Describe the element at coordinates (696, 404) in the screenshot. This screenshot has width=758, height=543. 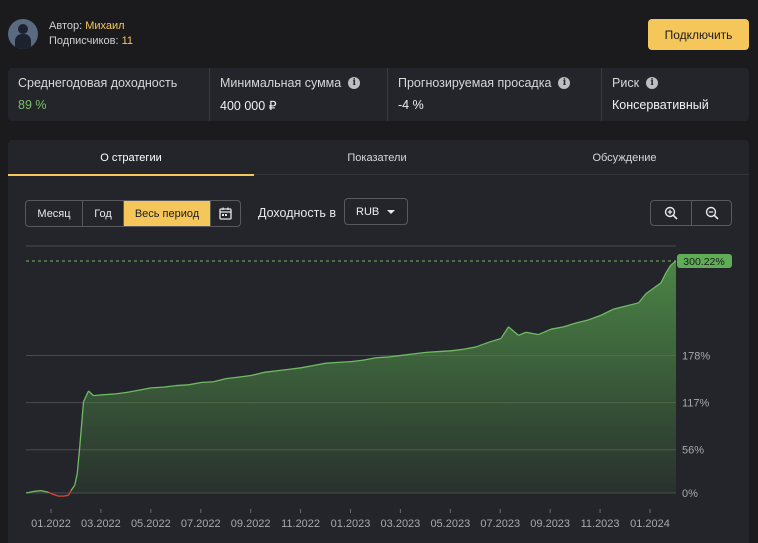
I see `y-tick-label: 117%` at that location.